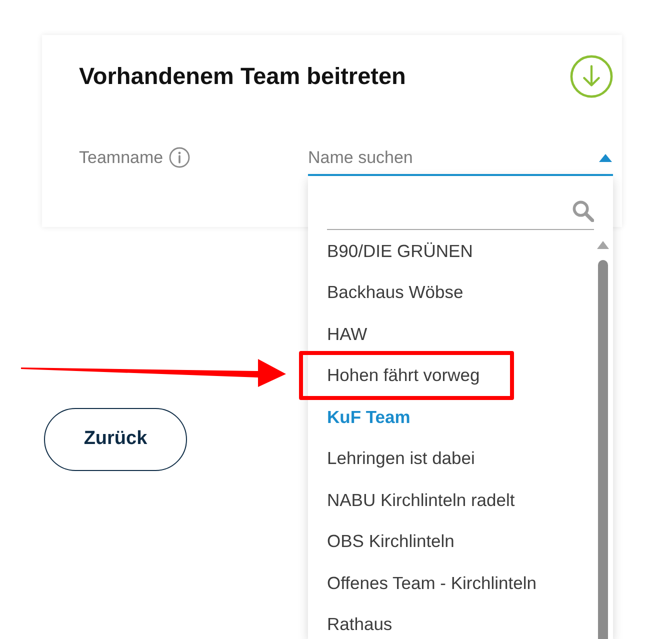 This screenshot has width=670, height=639. What do you see at coordinates (605, 158) in the screenshot?
I see `caret-icon` at bounding box center [605, 158].